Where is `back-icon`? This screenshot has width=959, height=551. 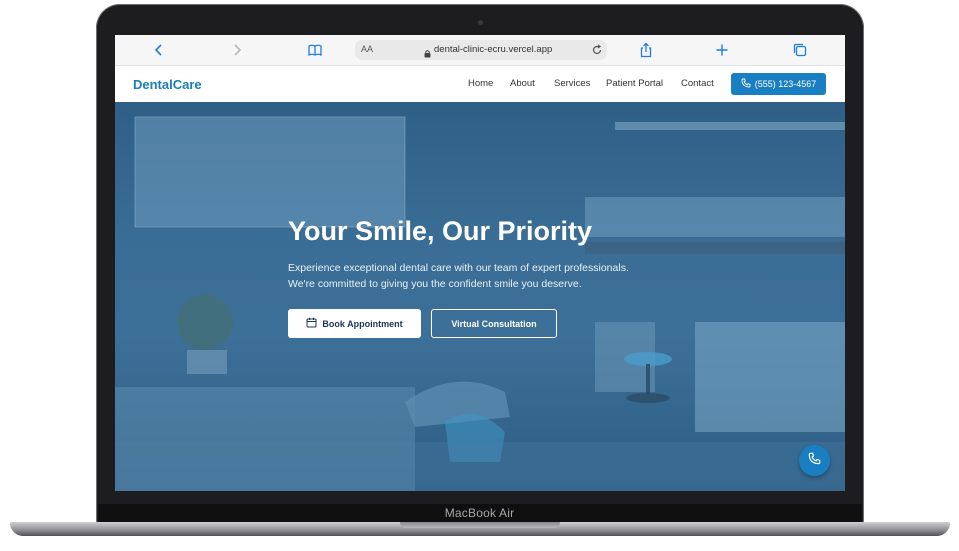 back-icon is located at coordinates (159, 50).